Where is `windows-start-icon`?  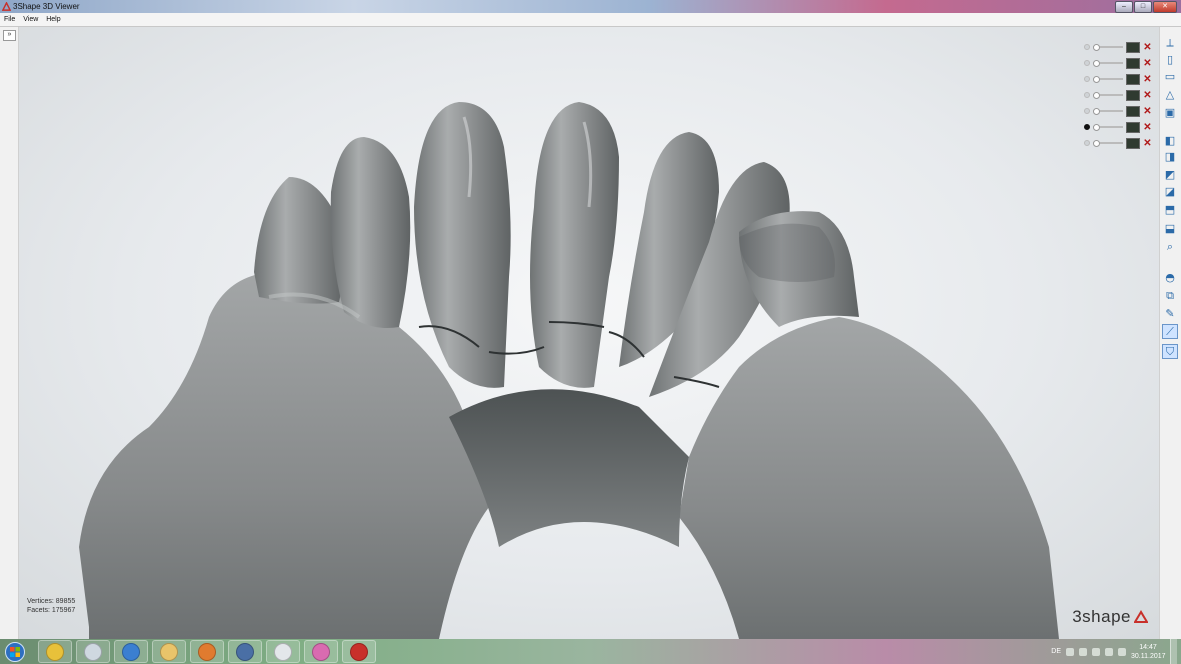
windows-start-icon is located at coordinates (15, 651).